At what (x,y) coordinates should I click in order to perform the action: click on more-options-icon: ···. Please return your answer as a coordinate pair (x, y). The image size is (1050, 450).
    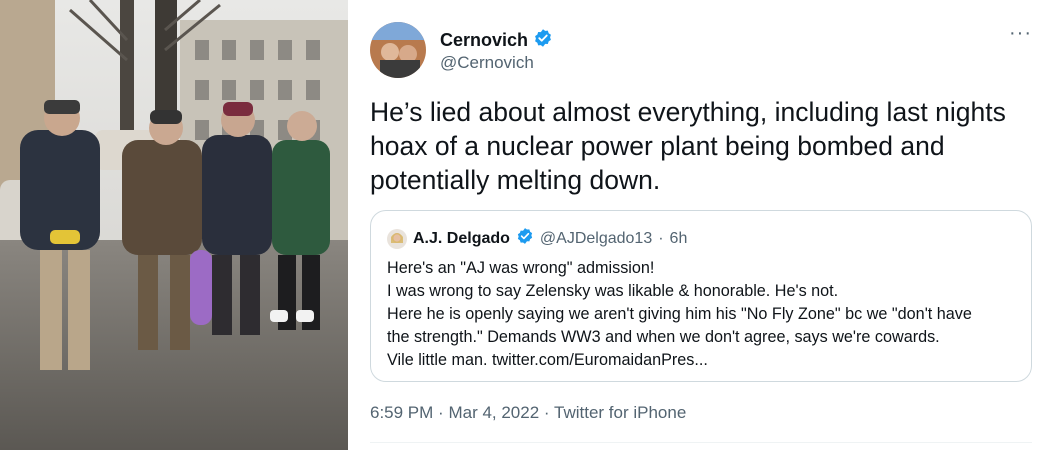
    Looking at the image, I should click on (1020, 33).